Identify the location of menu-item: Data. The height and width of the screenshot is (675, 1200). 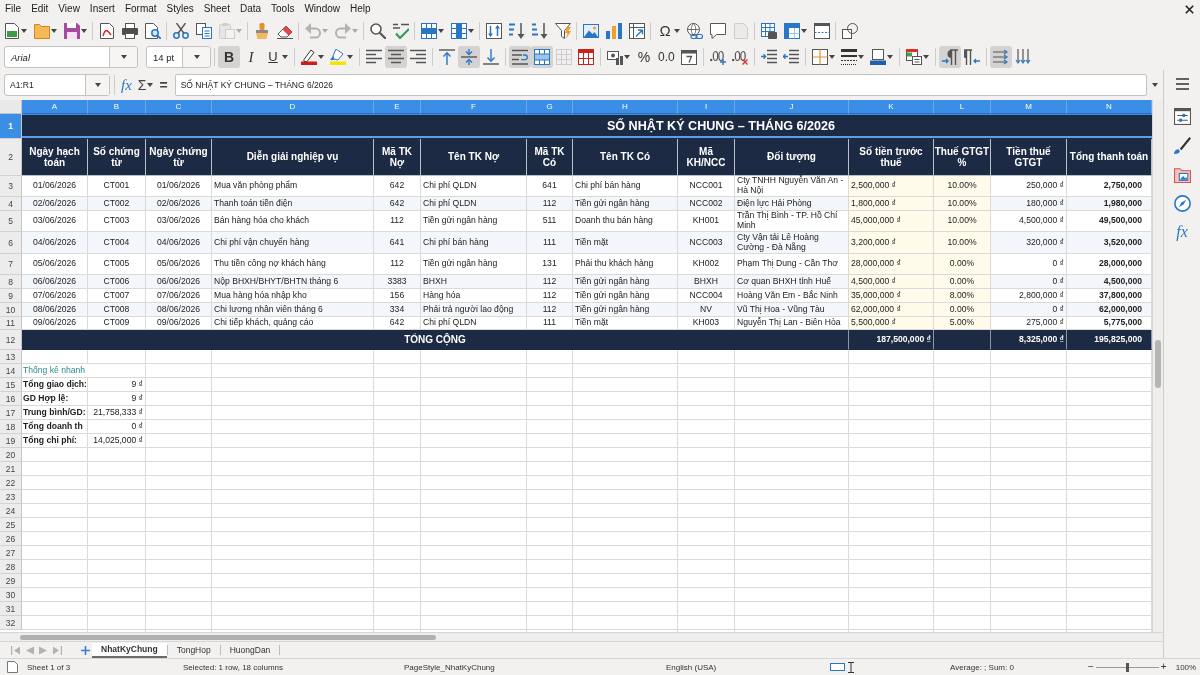
(250, 9).